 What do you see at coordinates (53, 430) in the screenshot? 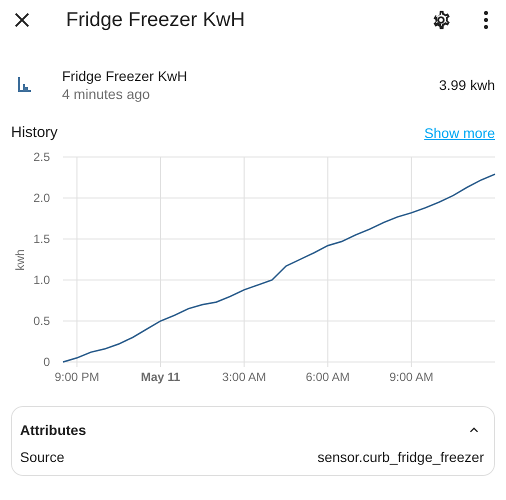
I see `attributes-title: Attributes` at bounding box center [53, 430].